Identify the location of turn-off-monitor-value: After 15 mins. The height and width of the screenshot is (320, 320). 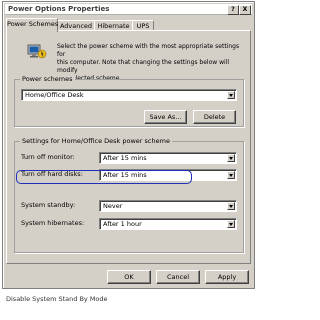
(125, 158).